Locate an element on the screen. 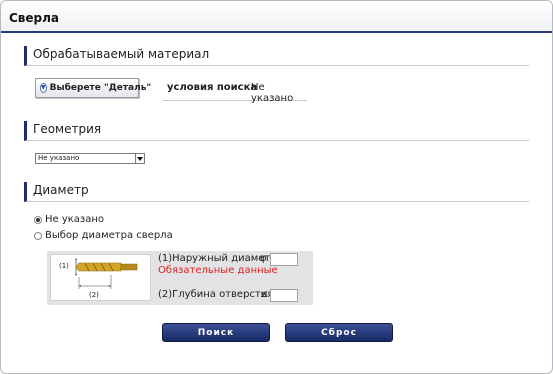  required-note: Обязательные данные is located at coordinates (218, 270).